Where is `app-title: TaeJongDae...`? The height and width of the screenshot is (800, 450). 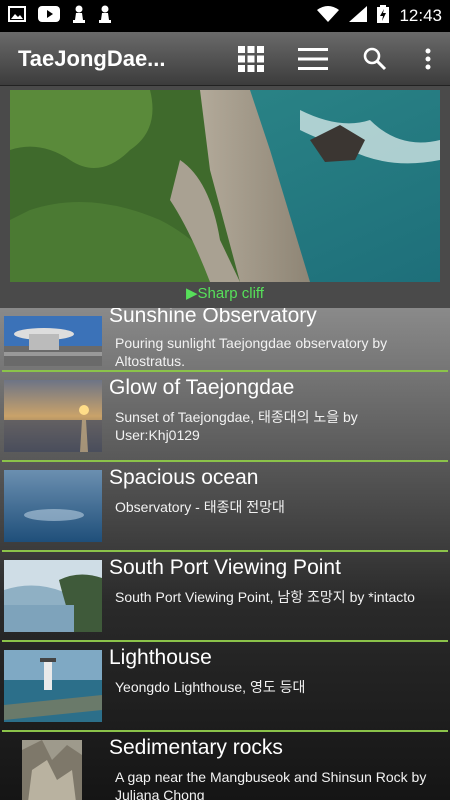 app-title: TaeJongDae... is located at coordinates (92, 58).